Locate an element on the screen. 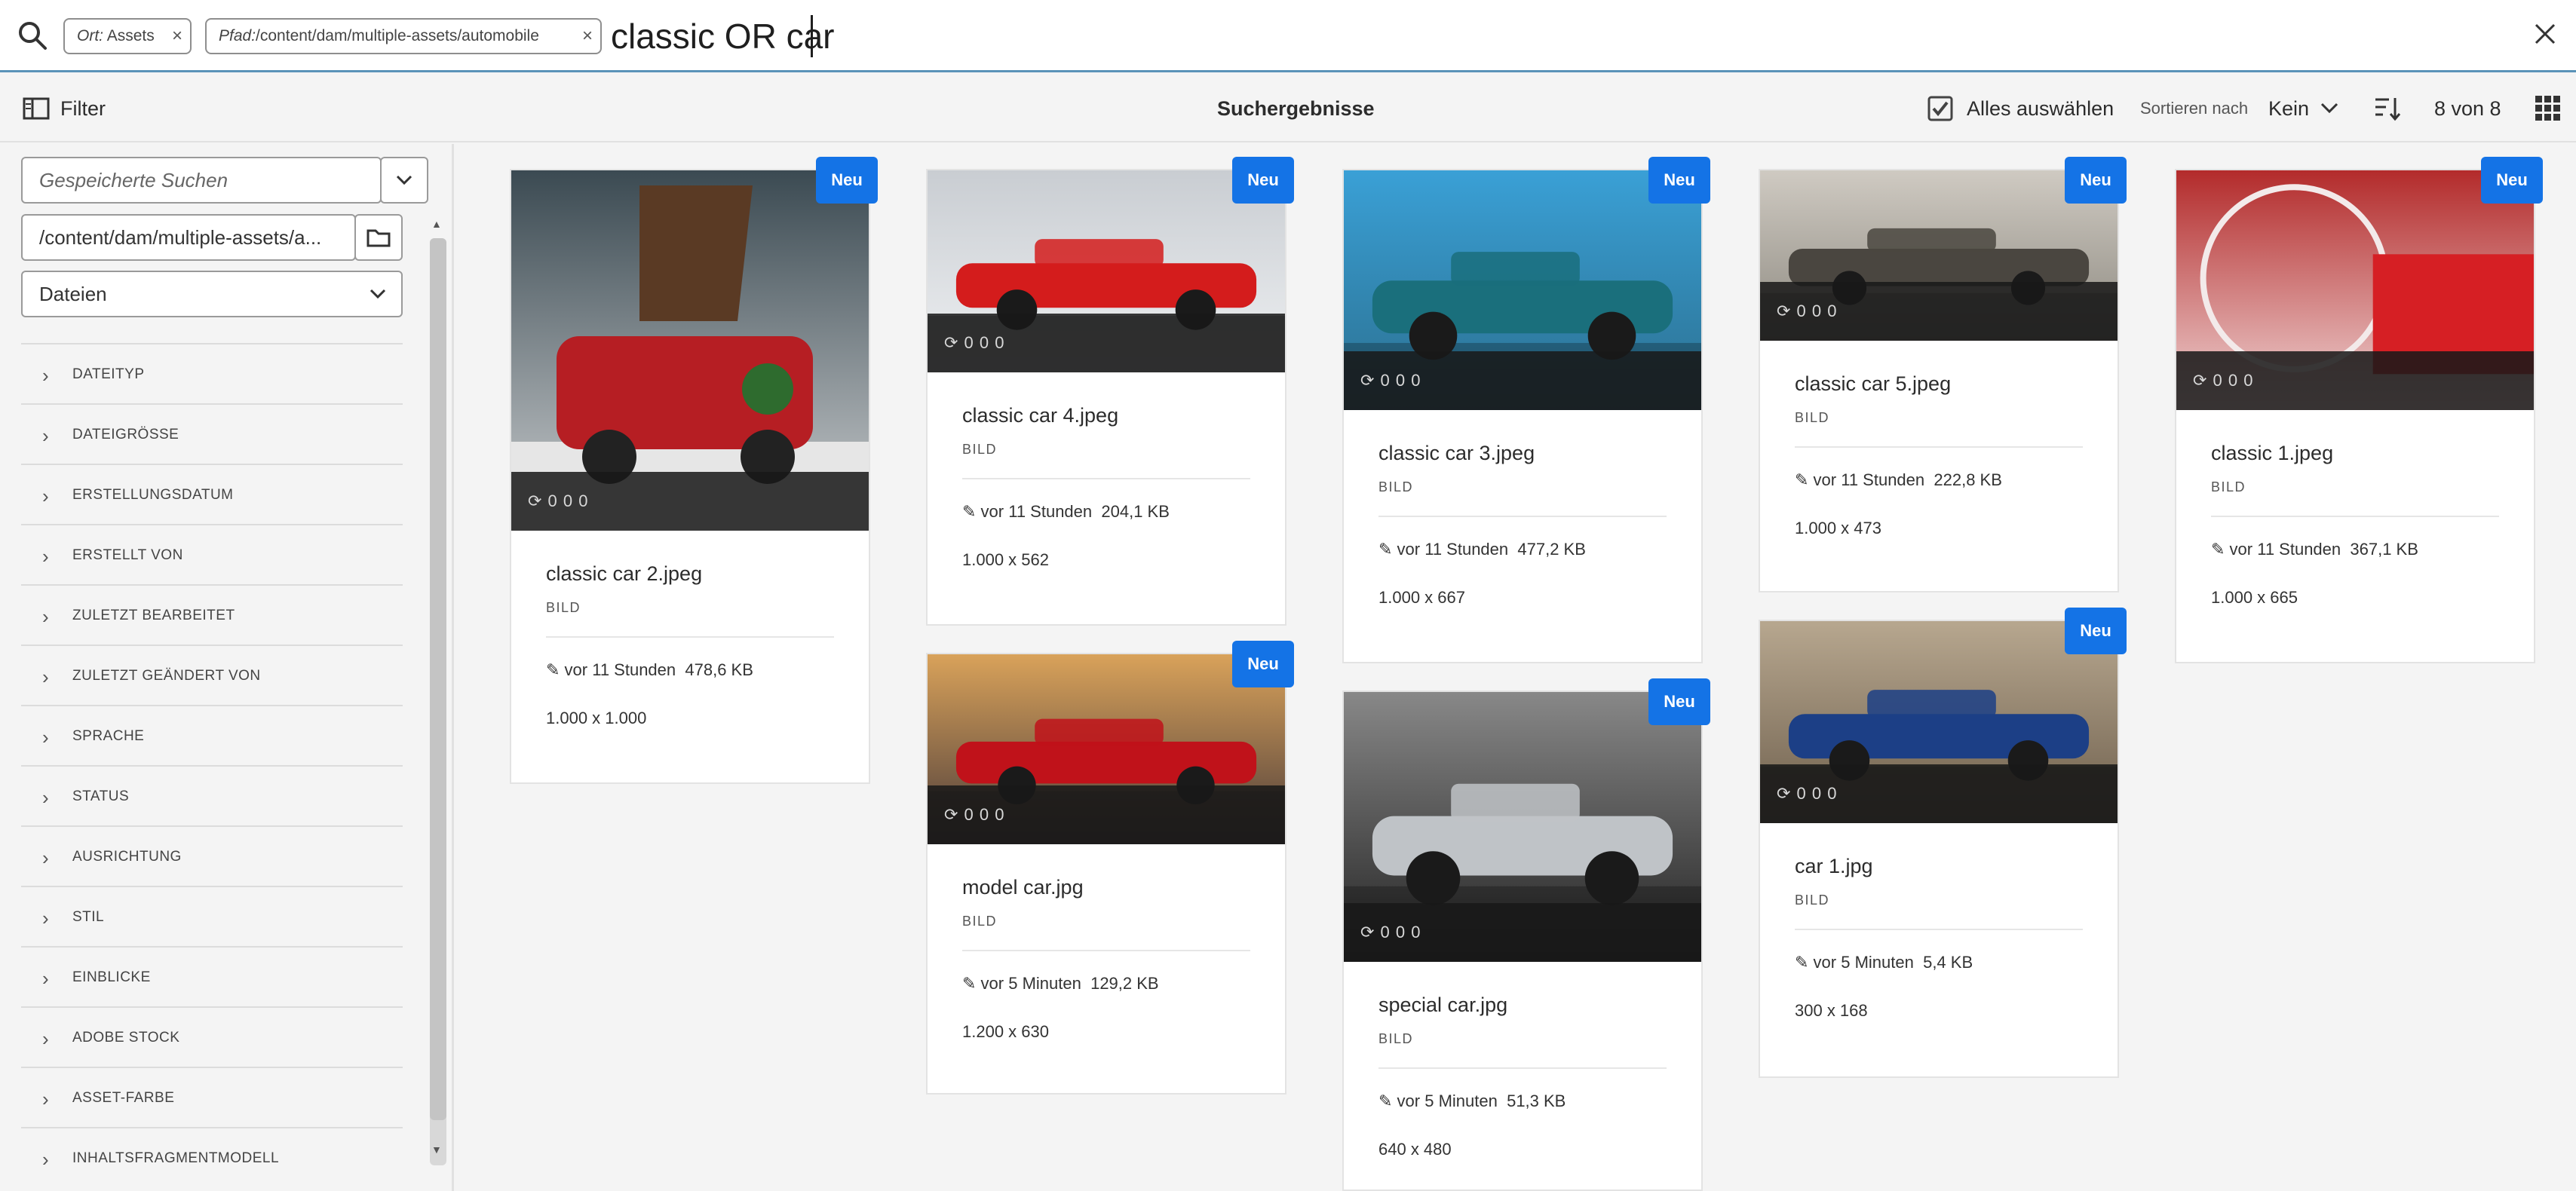 Image resolution: width=2576 pixels, height=1191 pixels. facet-item: › ZULETZT BEARBEITET is located at coordinates (212, 614).